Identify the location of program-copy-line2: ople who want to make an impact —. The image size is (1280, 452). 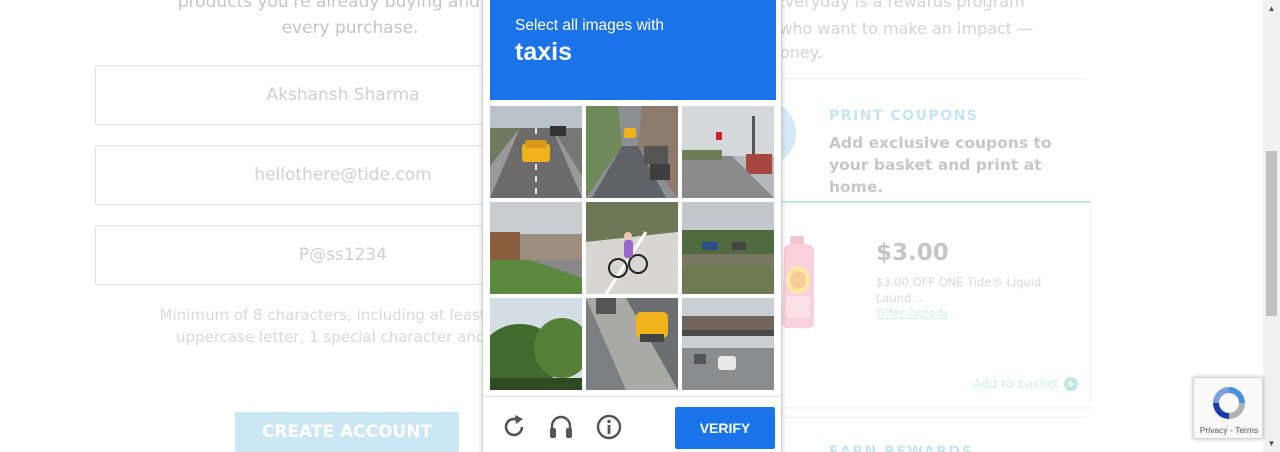
(887, 28).